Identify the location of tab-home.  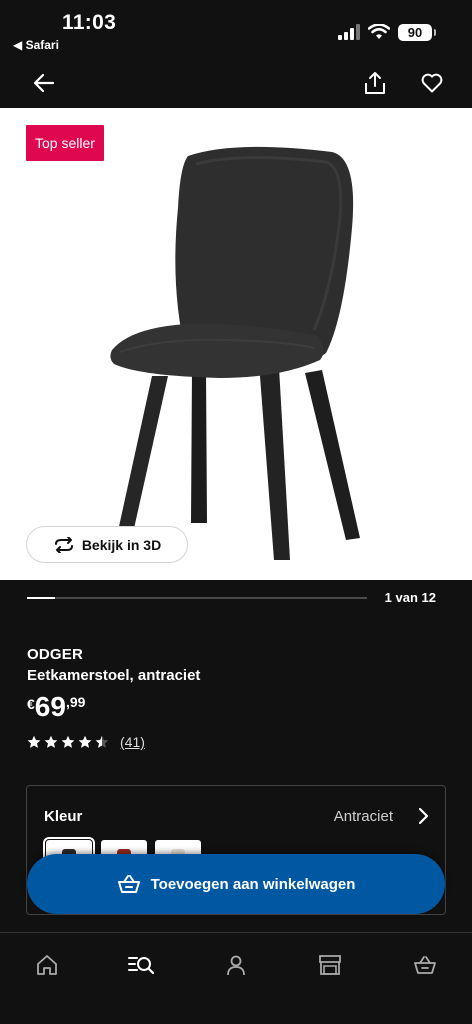
(47, 965).